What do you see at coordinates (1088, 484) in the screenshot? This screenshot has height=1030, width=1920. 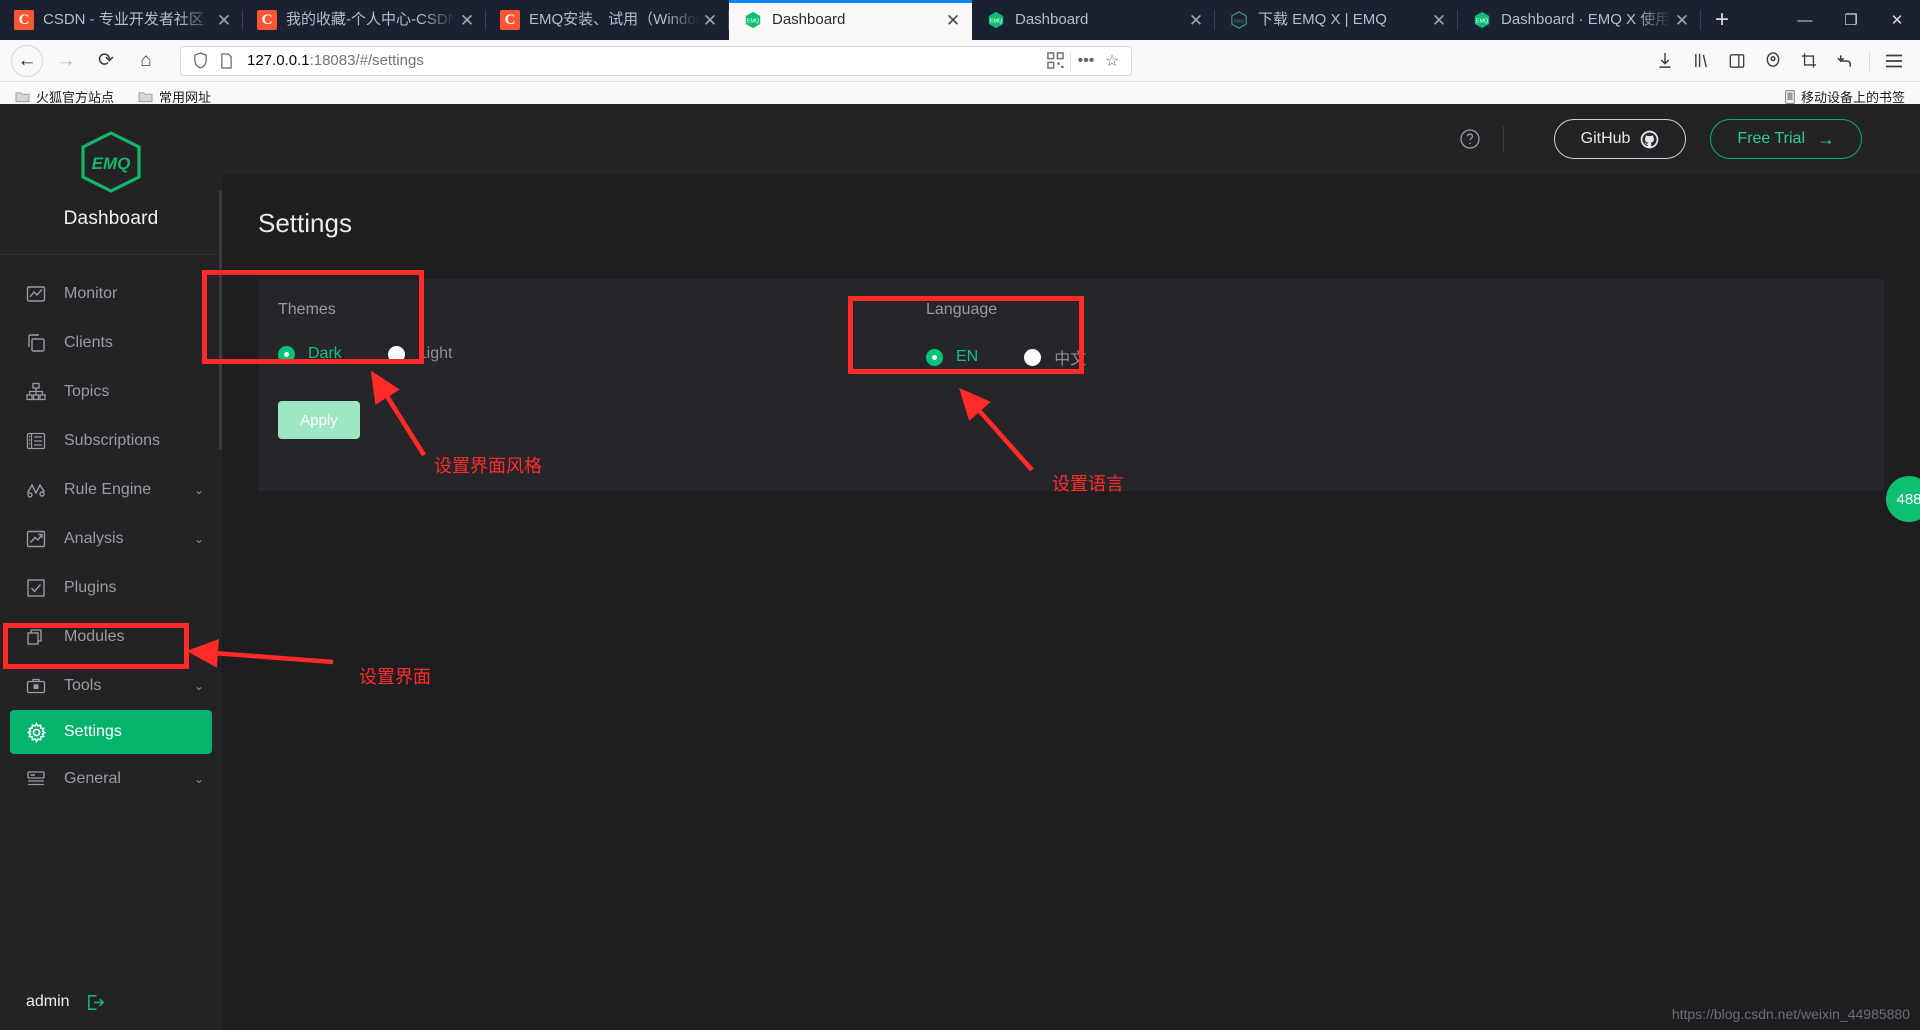 I see `annotation-language: 设置语言` at bounding box center [1088, 484].